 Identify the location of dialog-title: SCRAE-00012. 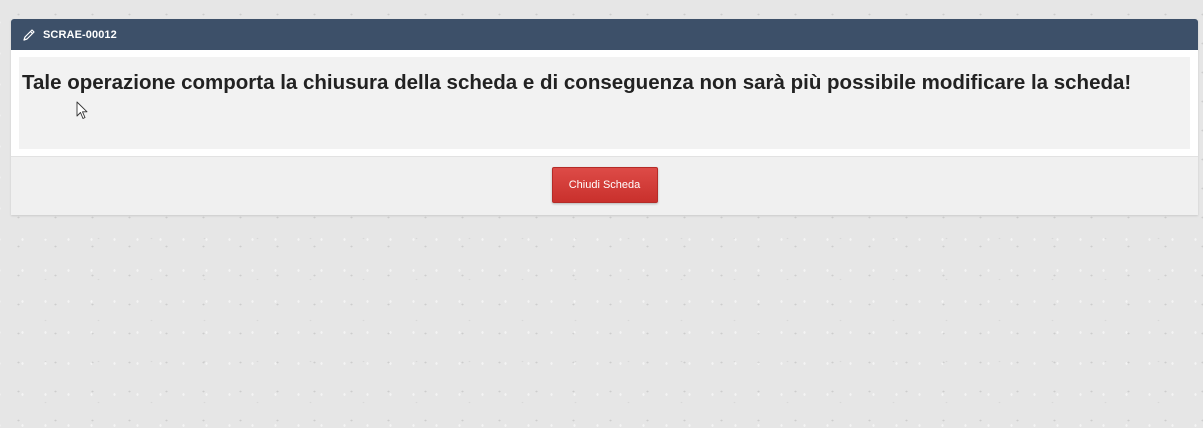
(80, 34).